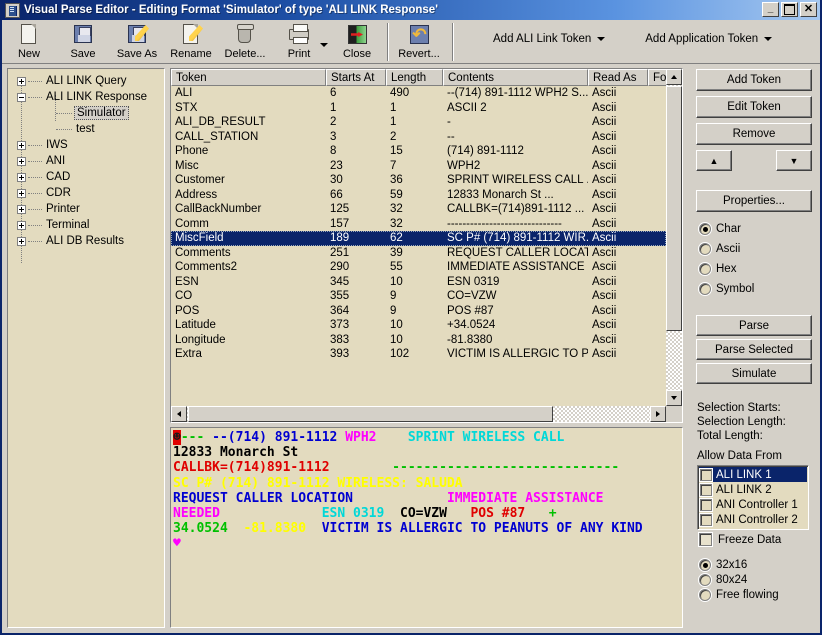 This screenshot has height=635, width=822. What do you see at coordinates (86, 241) in the screenshot?
I see `tree-node-ali-db-results: ALI DB Results` at bounding box center [86, 241].